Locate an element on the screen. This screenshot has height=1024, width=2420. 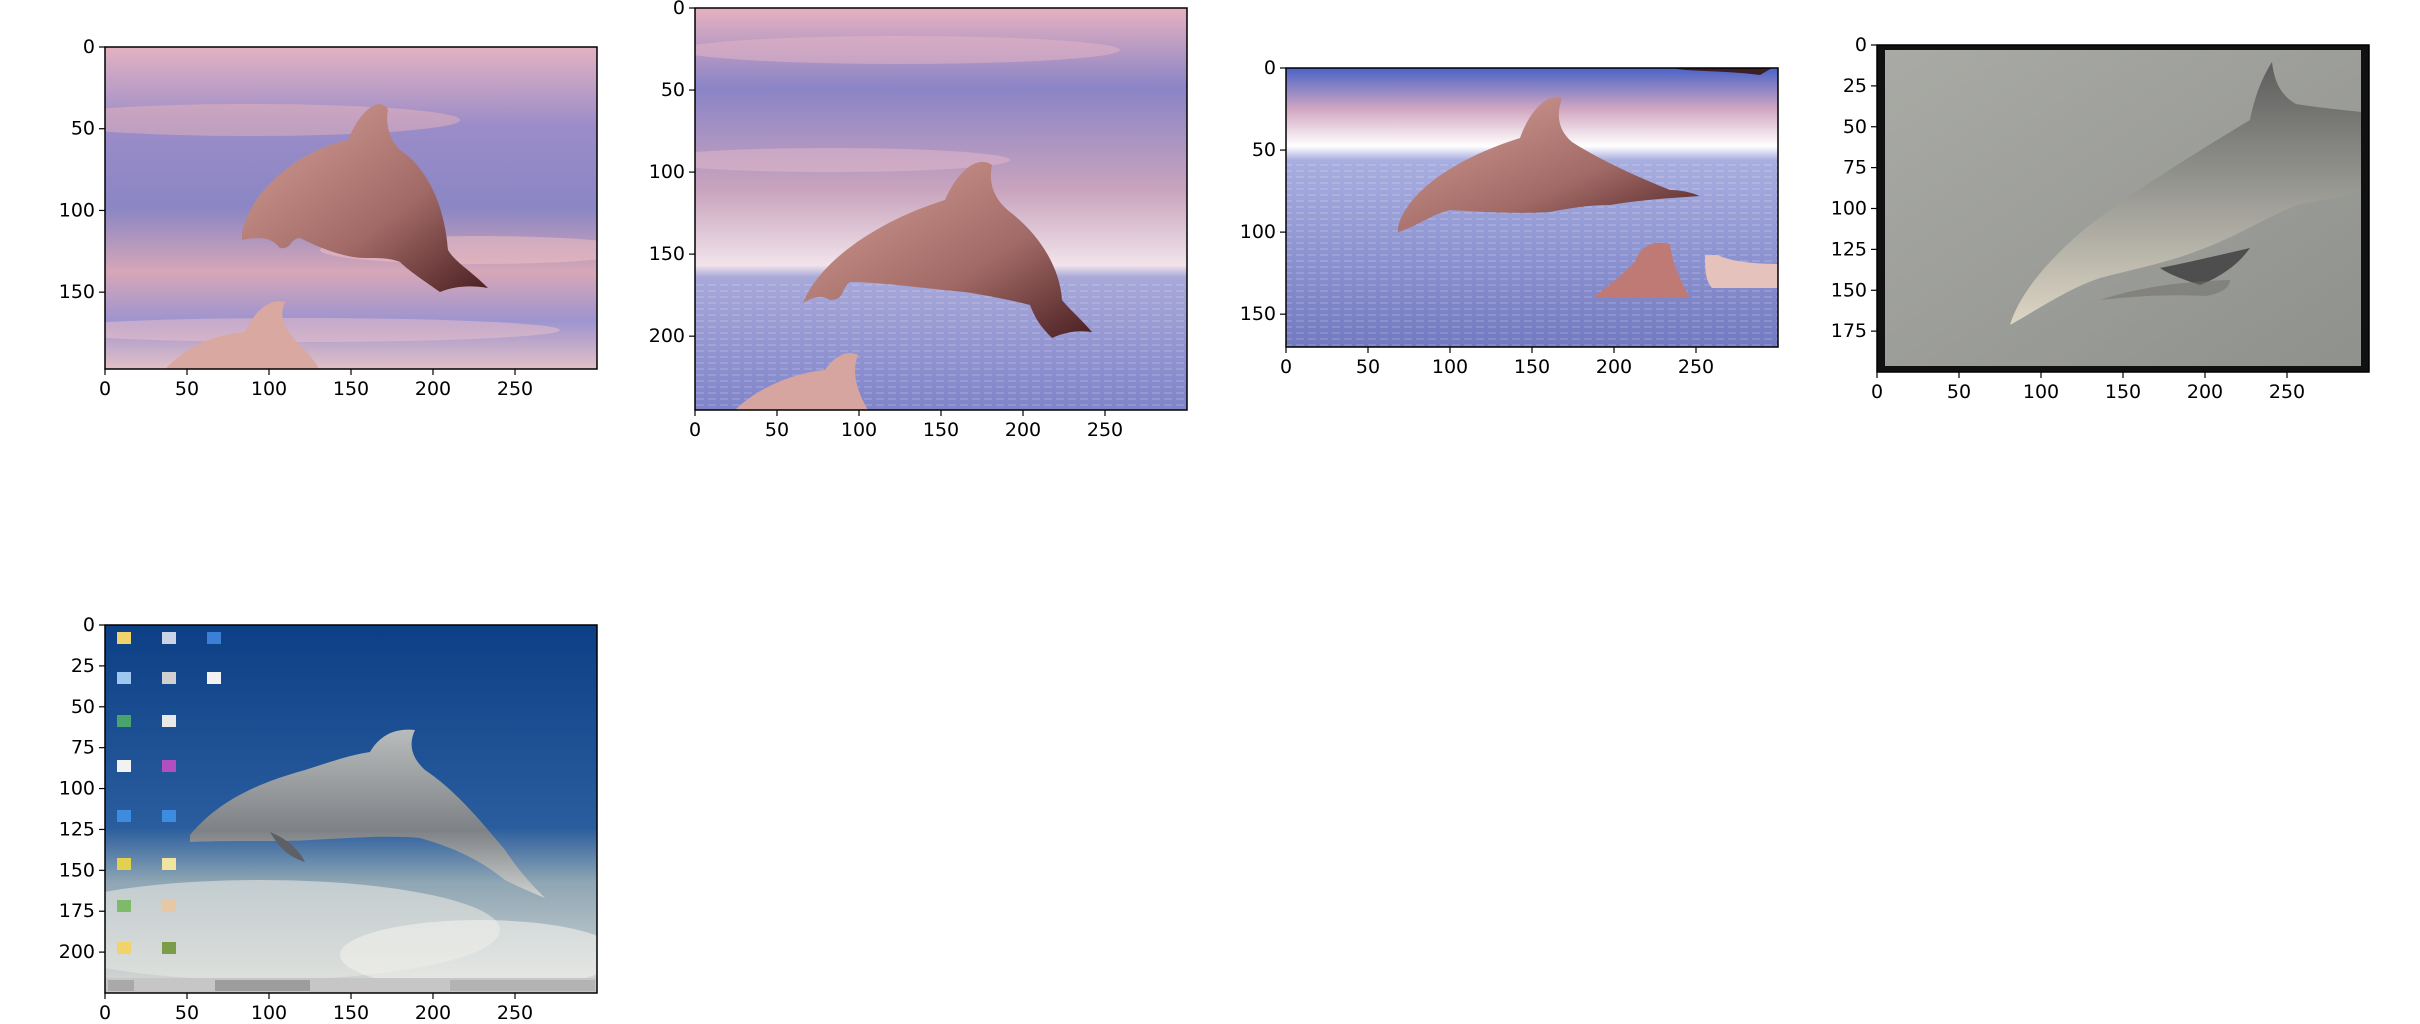
panel-5-image is located at coordinates (351, 809).